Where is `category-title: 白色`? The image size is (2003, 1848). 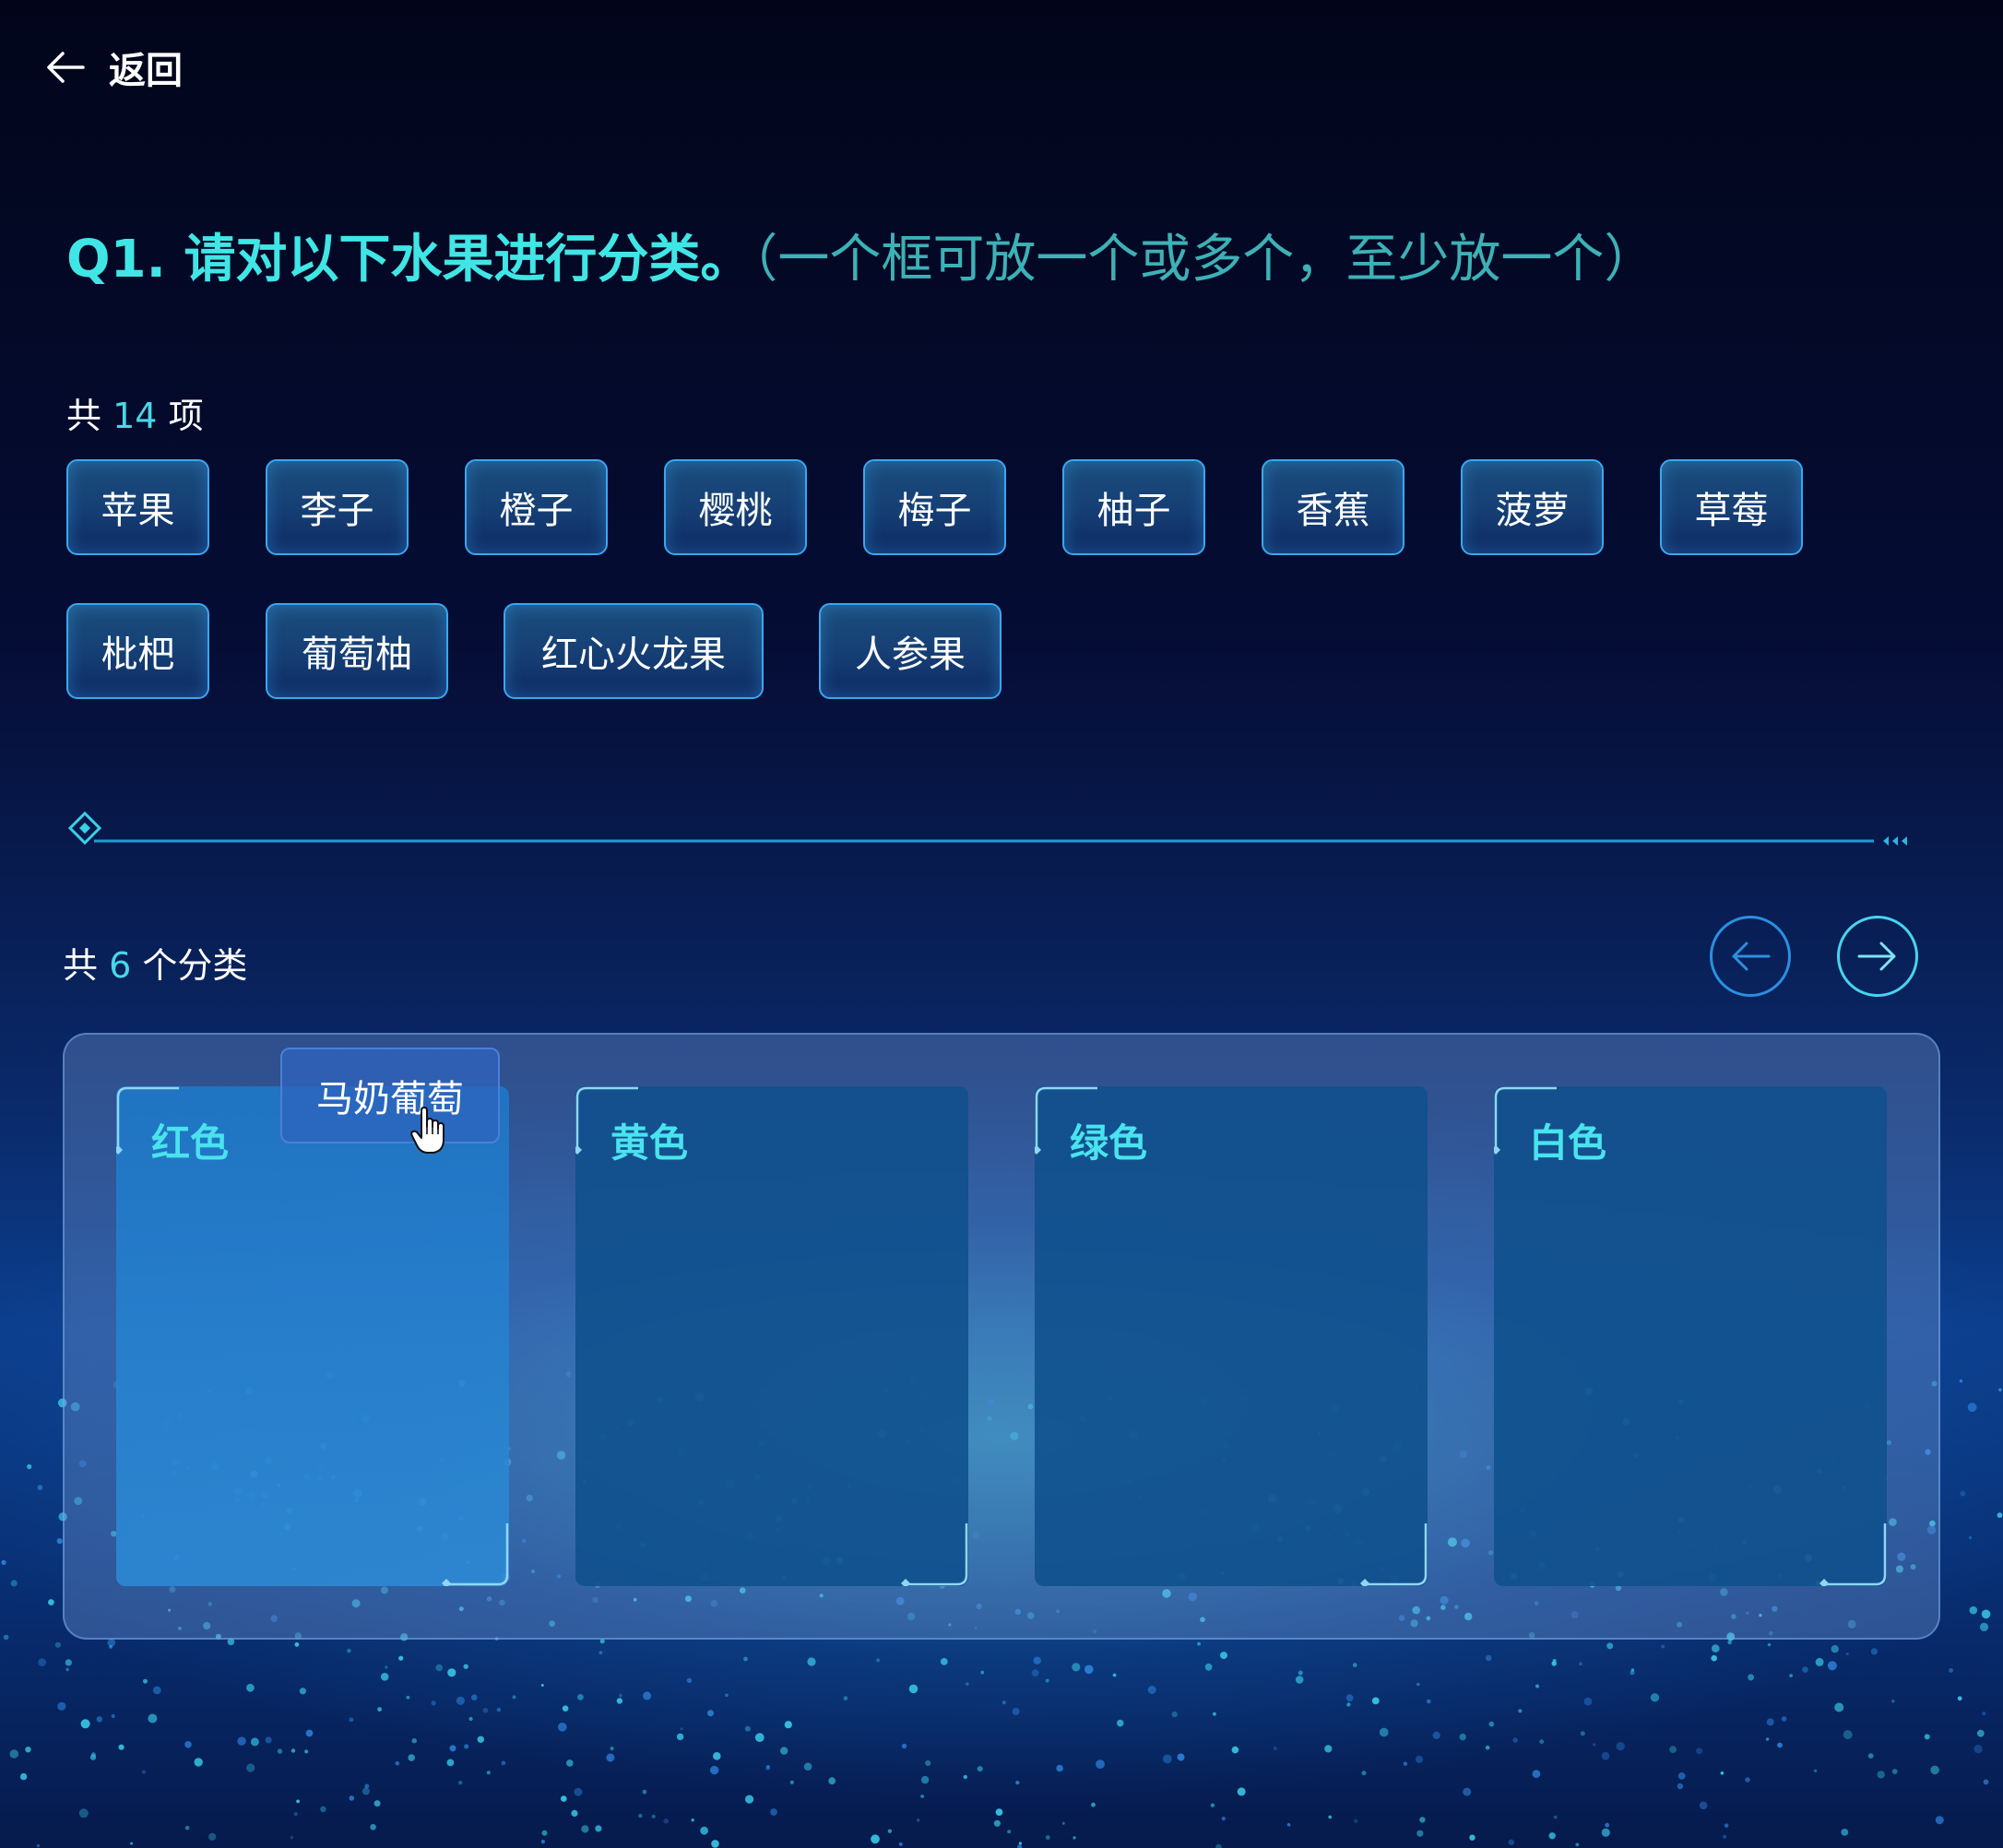
category-title: 白色 is located at coordinates (1568, 1143).